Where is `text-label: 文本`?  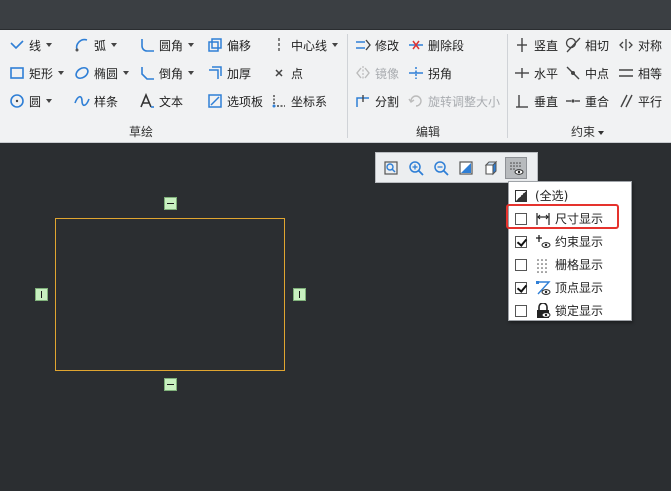
text-label: 文本 is located at coordinates (171, 101).